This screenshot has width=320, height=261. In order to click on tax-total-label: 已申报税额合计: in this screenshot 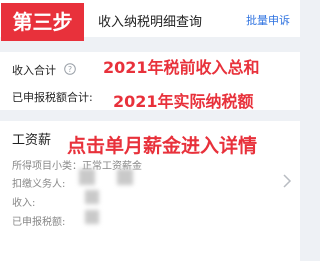, I will do `click(52, 97)`.